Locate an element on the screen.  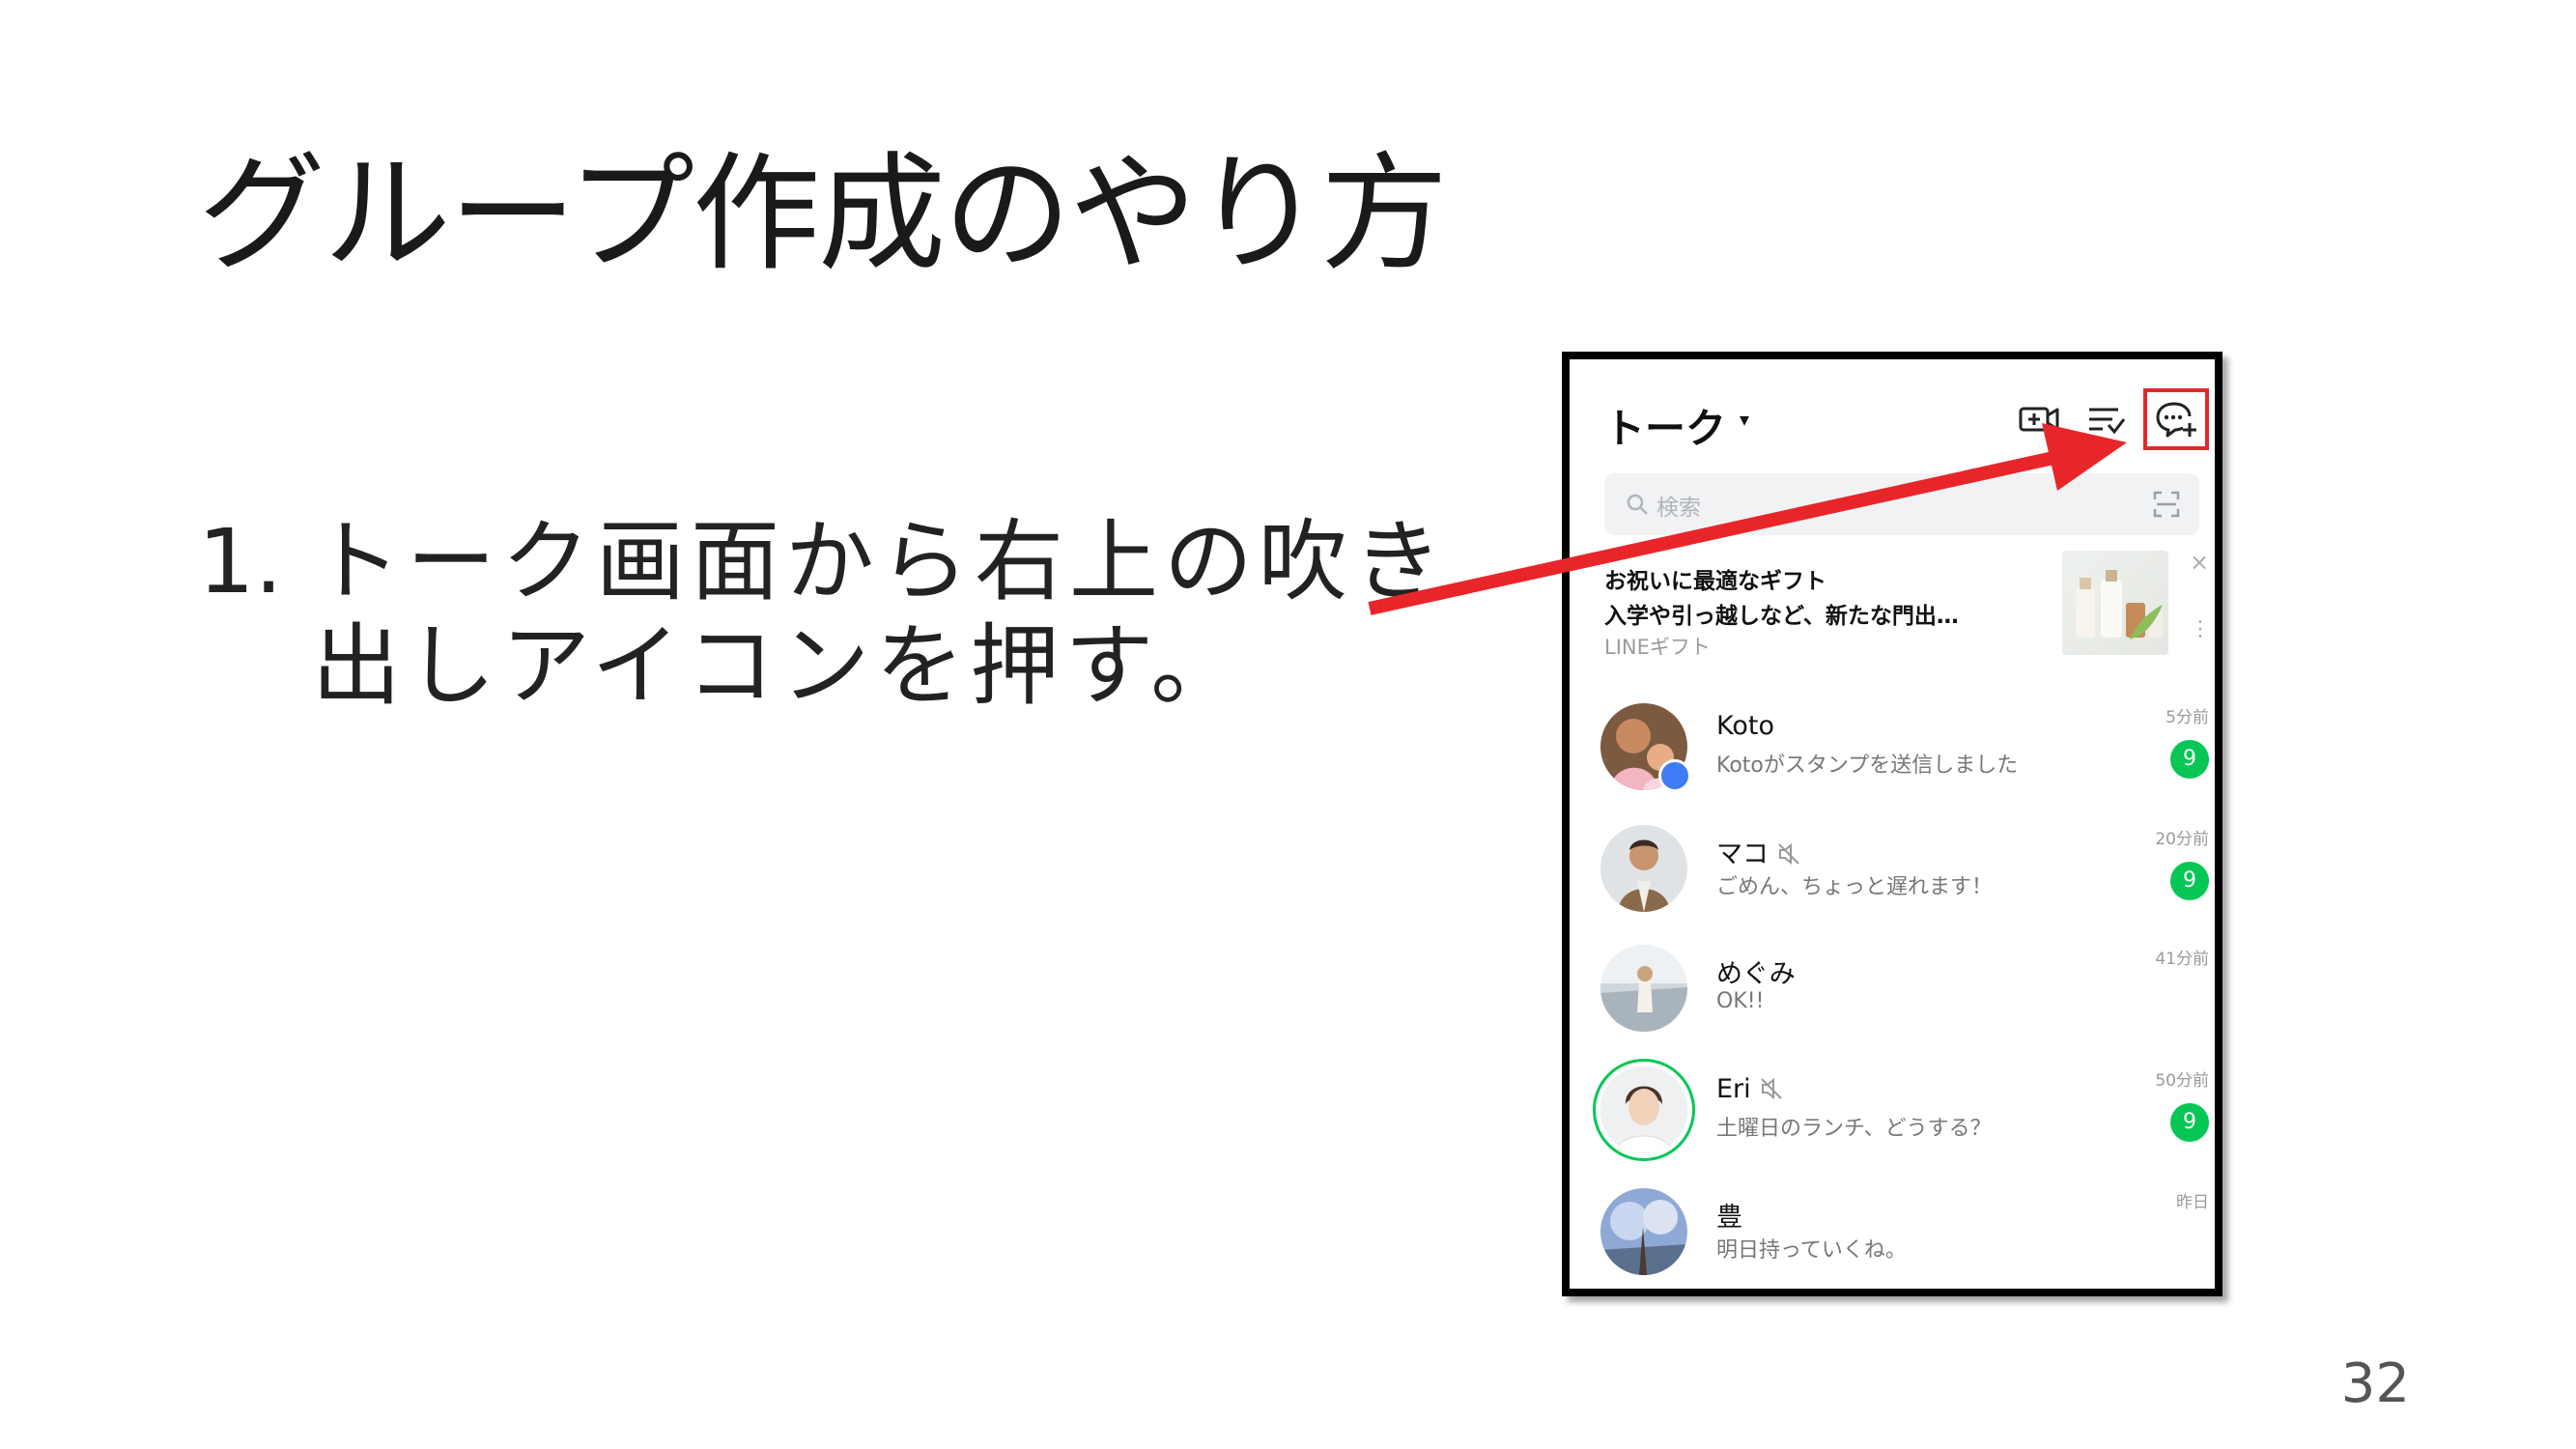
search-icon is located at coordinates (1637, 505).